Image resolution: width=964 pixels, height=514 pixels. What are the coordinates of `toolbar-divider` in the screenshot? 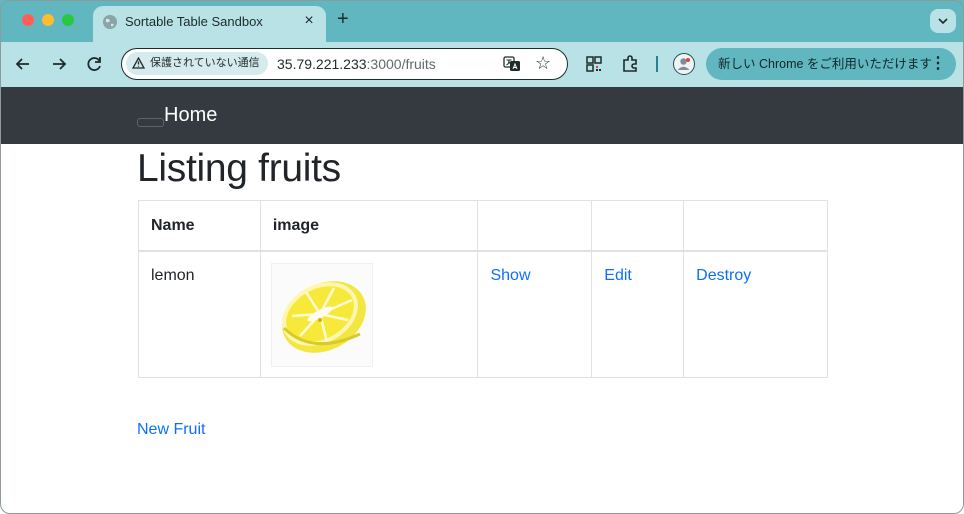 It's located at (657, 64).